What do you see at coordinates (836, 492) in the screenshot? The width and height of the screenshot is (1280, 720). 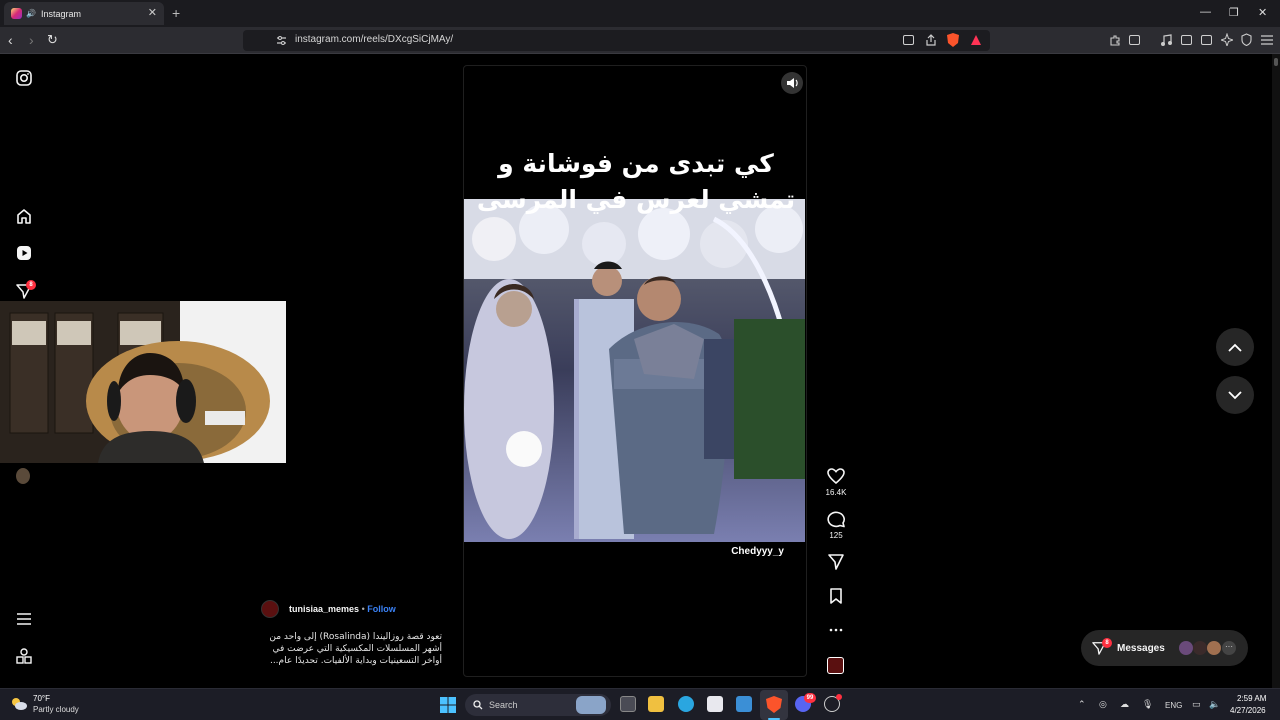 I see `like-count: 16.4K` at bounding box center [836, 492].